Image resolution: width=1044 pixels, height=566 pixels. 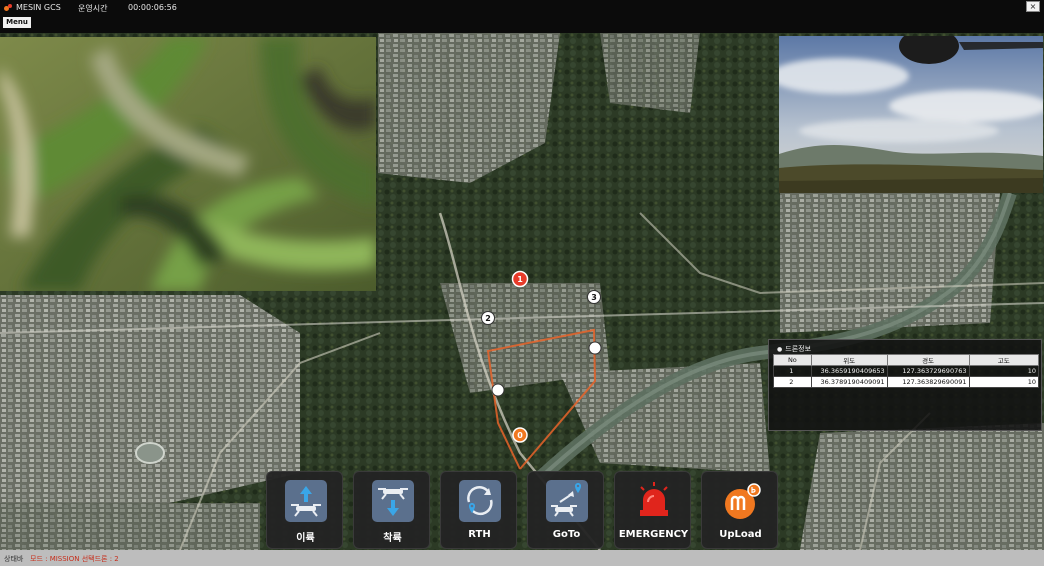 What do you see at coordinates (14, 559) in the screenshot?
I see `status-bar-label: 상태바` at bounding box center [14, 559].